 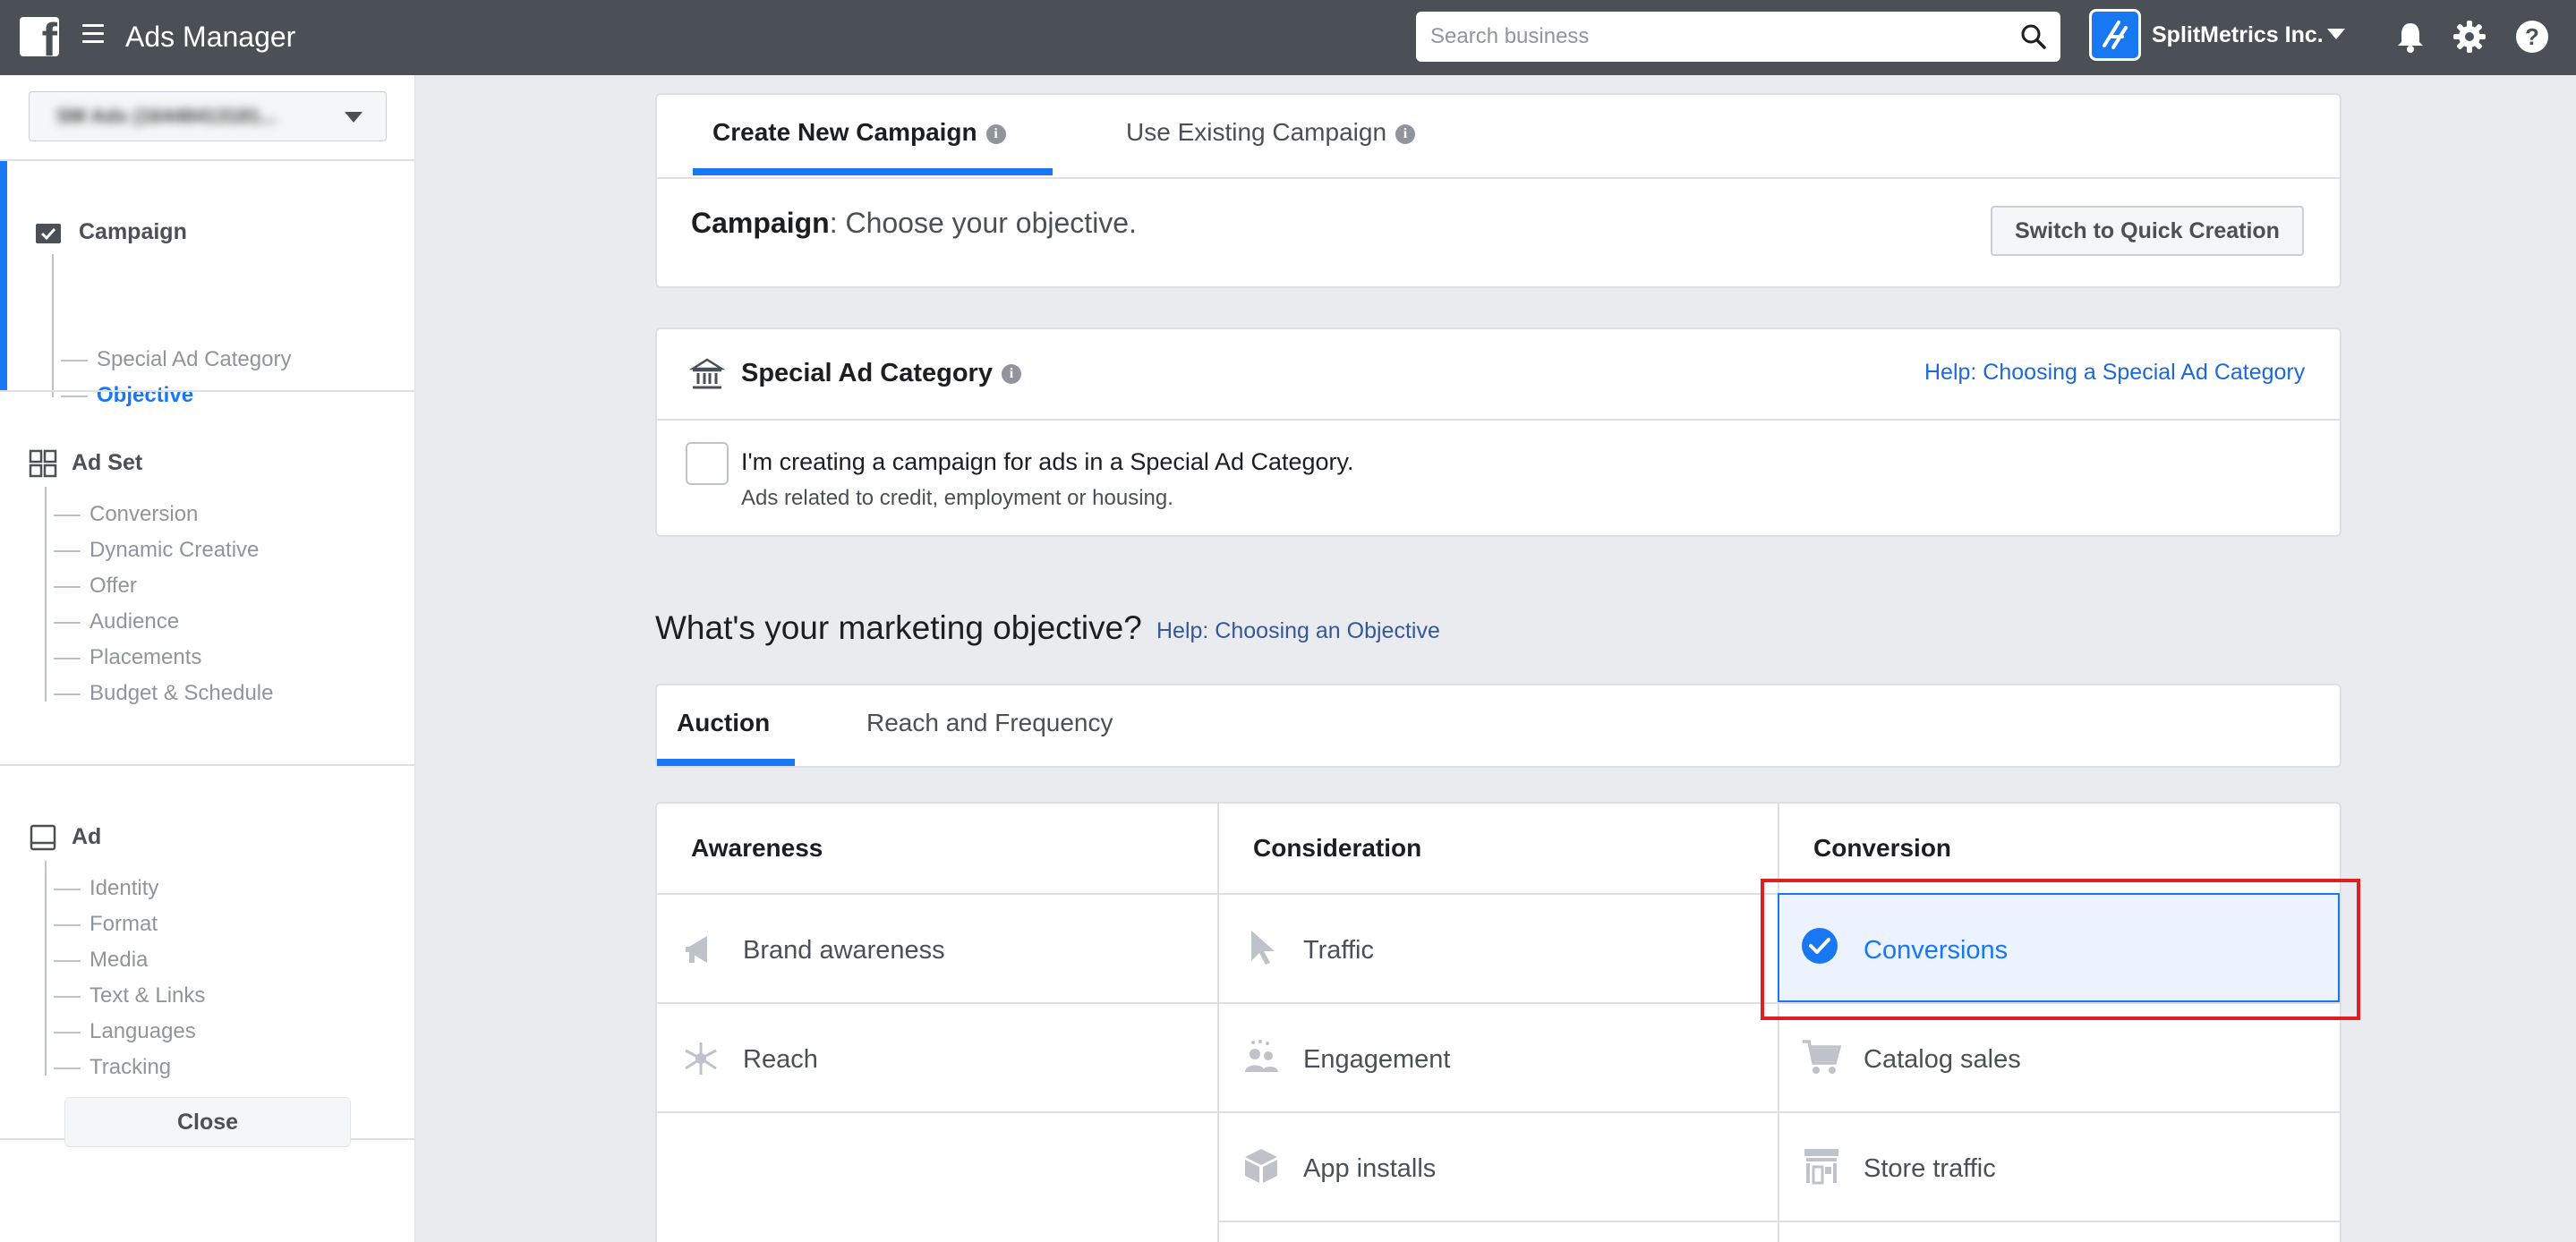 I want to click on store-icon, so click(x=1821, y=1167).